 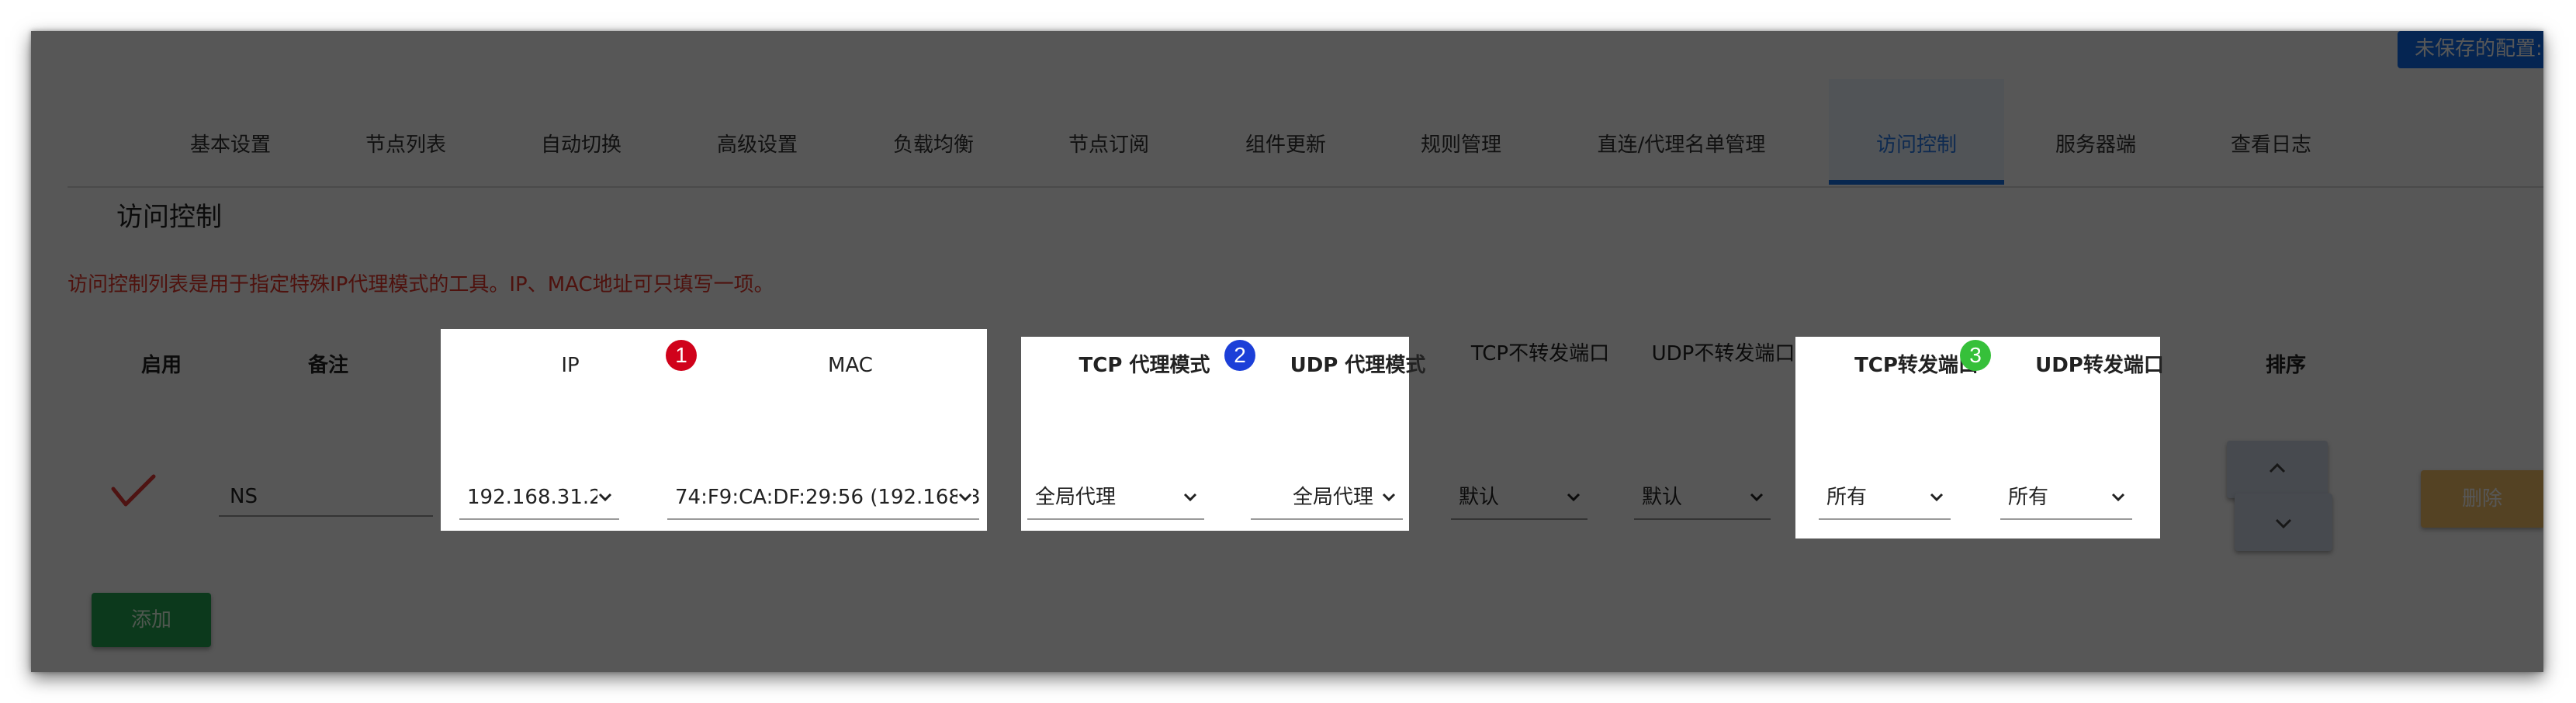 I want to click on header-sort: 排序, so click(x=2285, y=365).